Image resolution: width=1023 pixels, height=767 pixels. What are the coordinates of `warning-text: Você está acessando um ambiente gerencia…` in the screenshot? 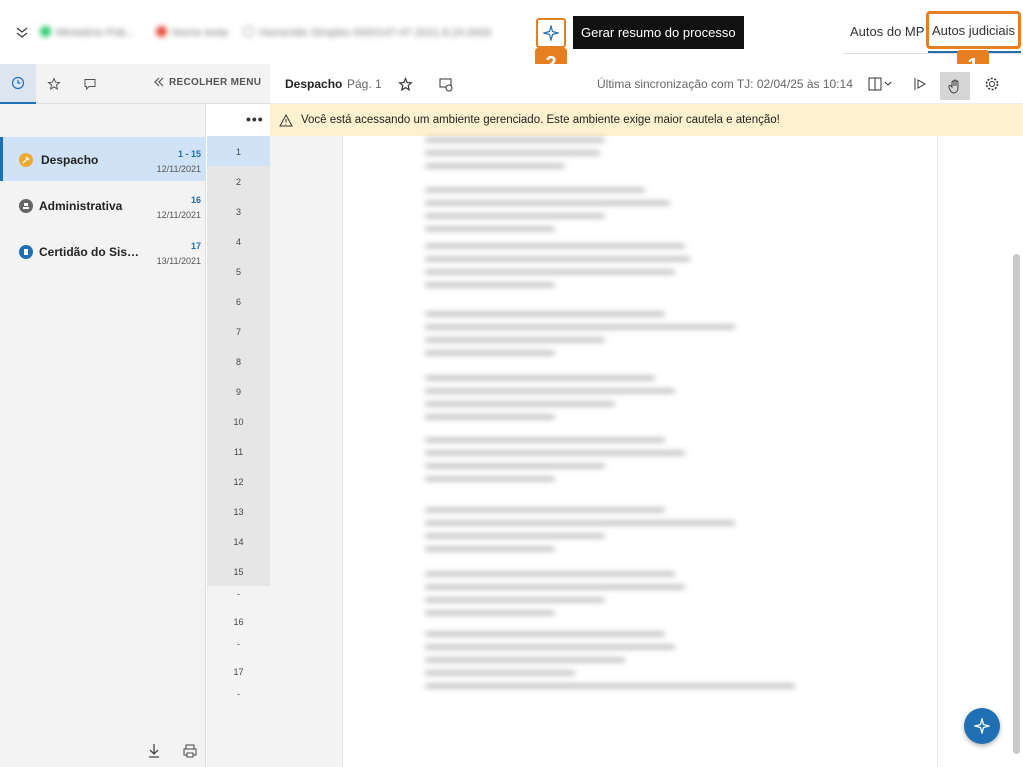 It's located at (540, 120).